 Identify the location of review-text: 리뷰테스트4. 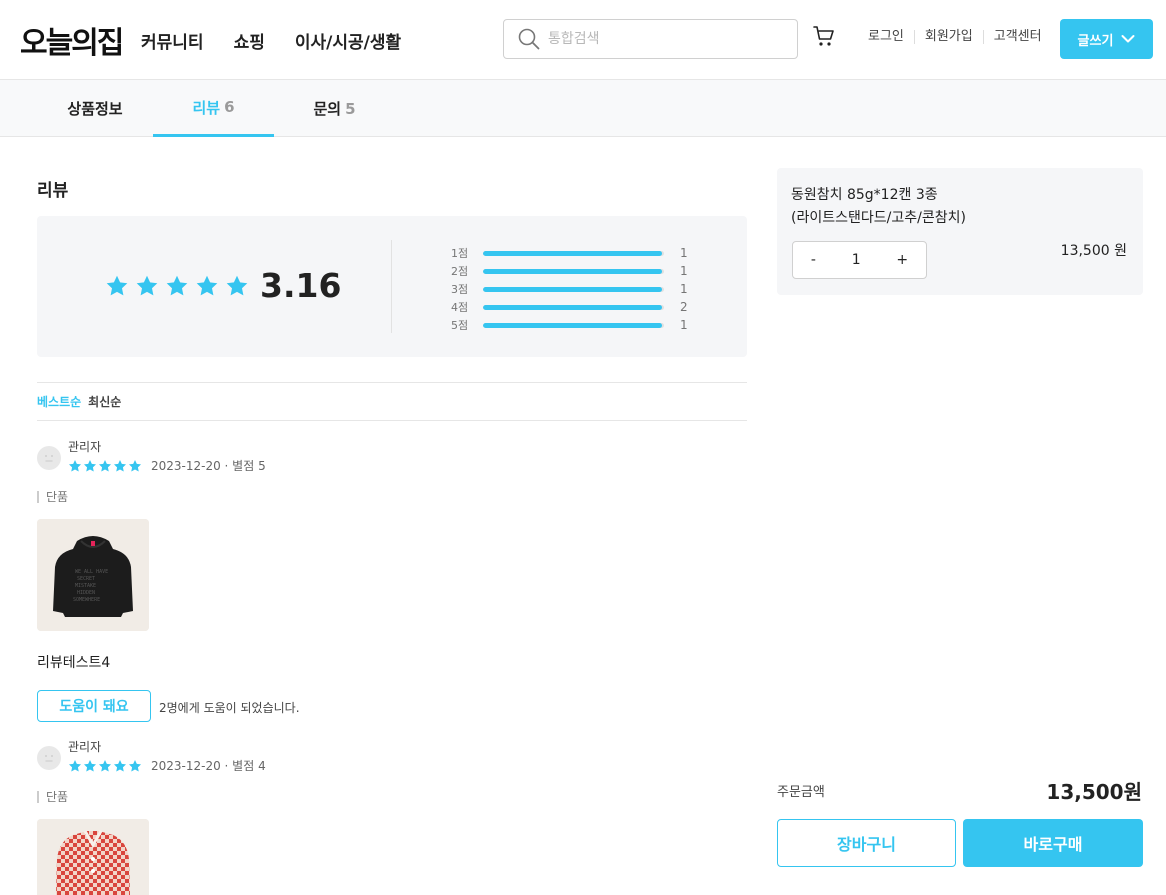
(74, 663).